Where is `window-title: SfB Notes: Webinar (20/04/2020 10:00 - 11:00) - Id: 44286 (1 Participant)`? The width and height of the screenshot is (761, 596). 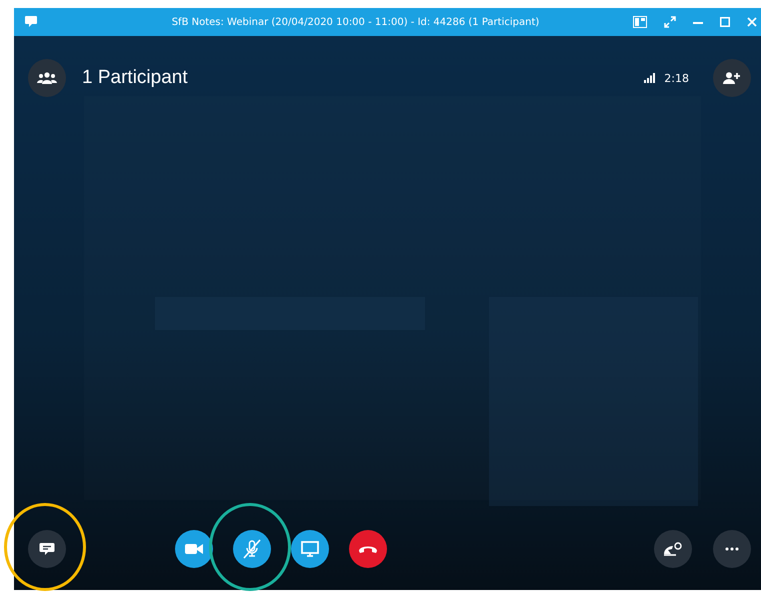
window-title: SfB Notes: Webinar (20/04/2020 10:00 - 11:00) - Id: 44286 (1 Participant) is located at coordinates (355, 22).